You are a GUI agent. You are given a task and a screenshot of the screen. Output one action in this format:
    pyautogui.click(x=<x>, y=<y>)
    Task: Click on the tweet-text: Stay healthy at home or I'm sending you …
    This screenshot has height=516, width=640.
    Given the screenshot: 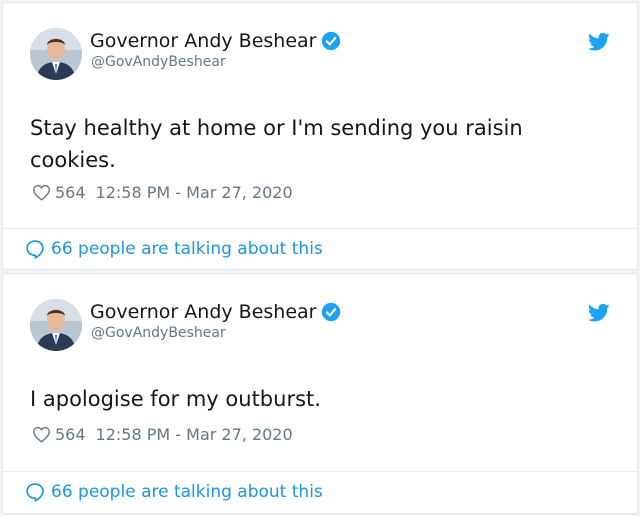 What is the action you would take?
    pyautogui.click(x=276, y=144)
    